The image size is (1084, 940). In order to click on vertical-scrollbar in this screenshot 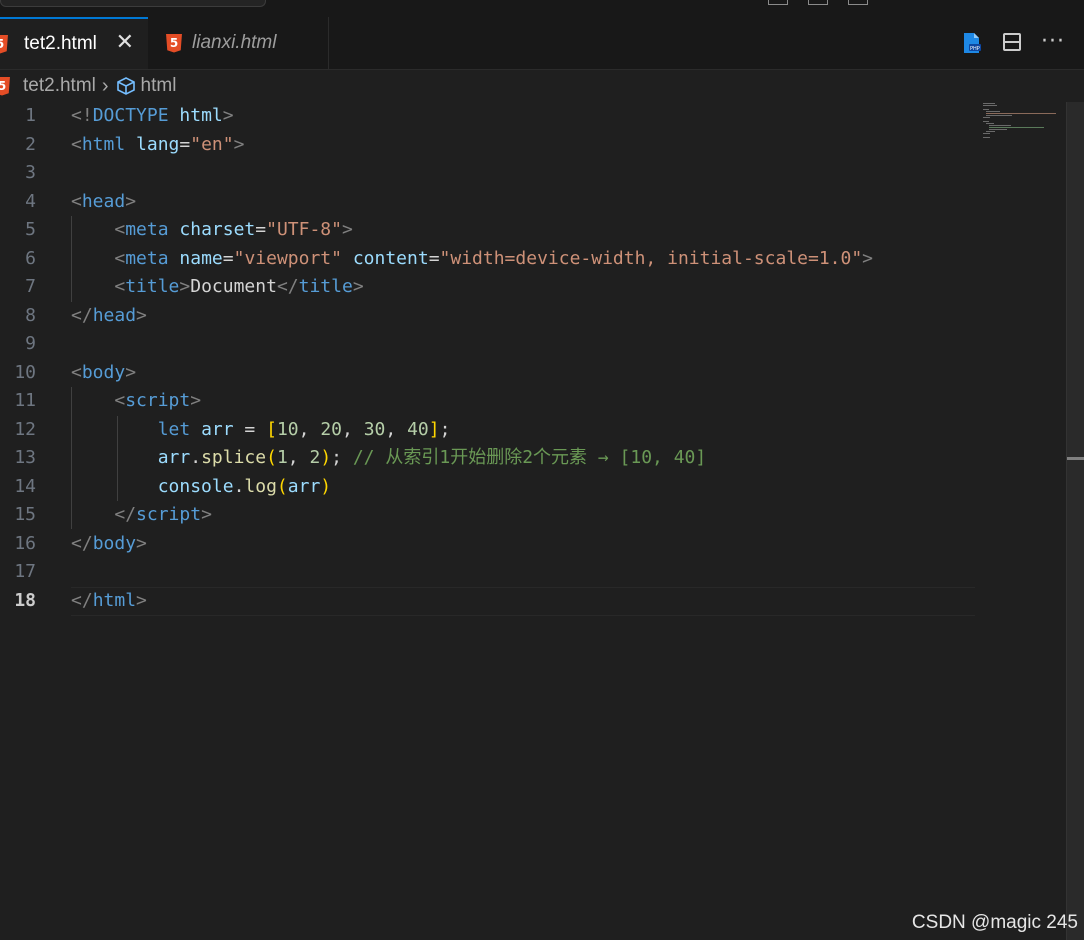, I will do `click(1075, 521)`.